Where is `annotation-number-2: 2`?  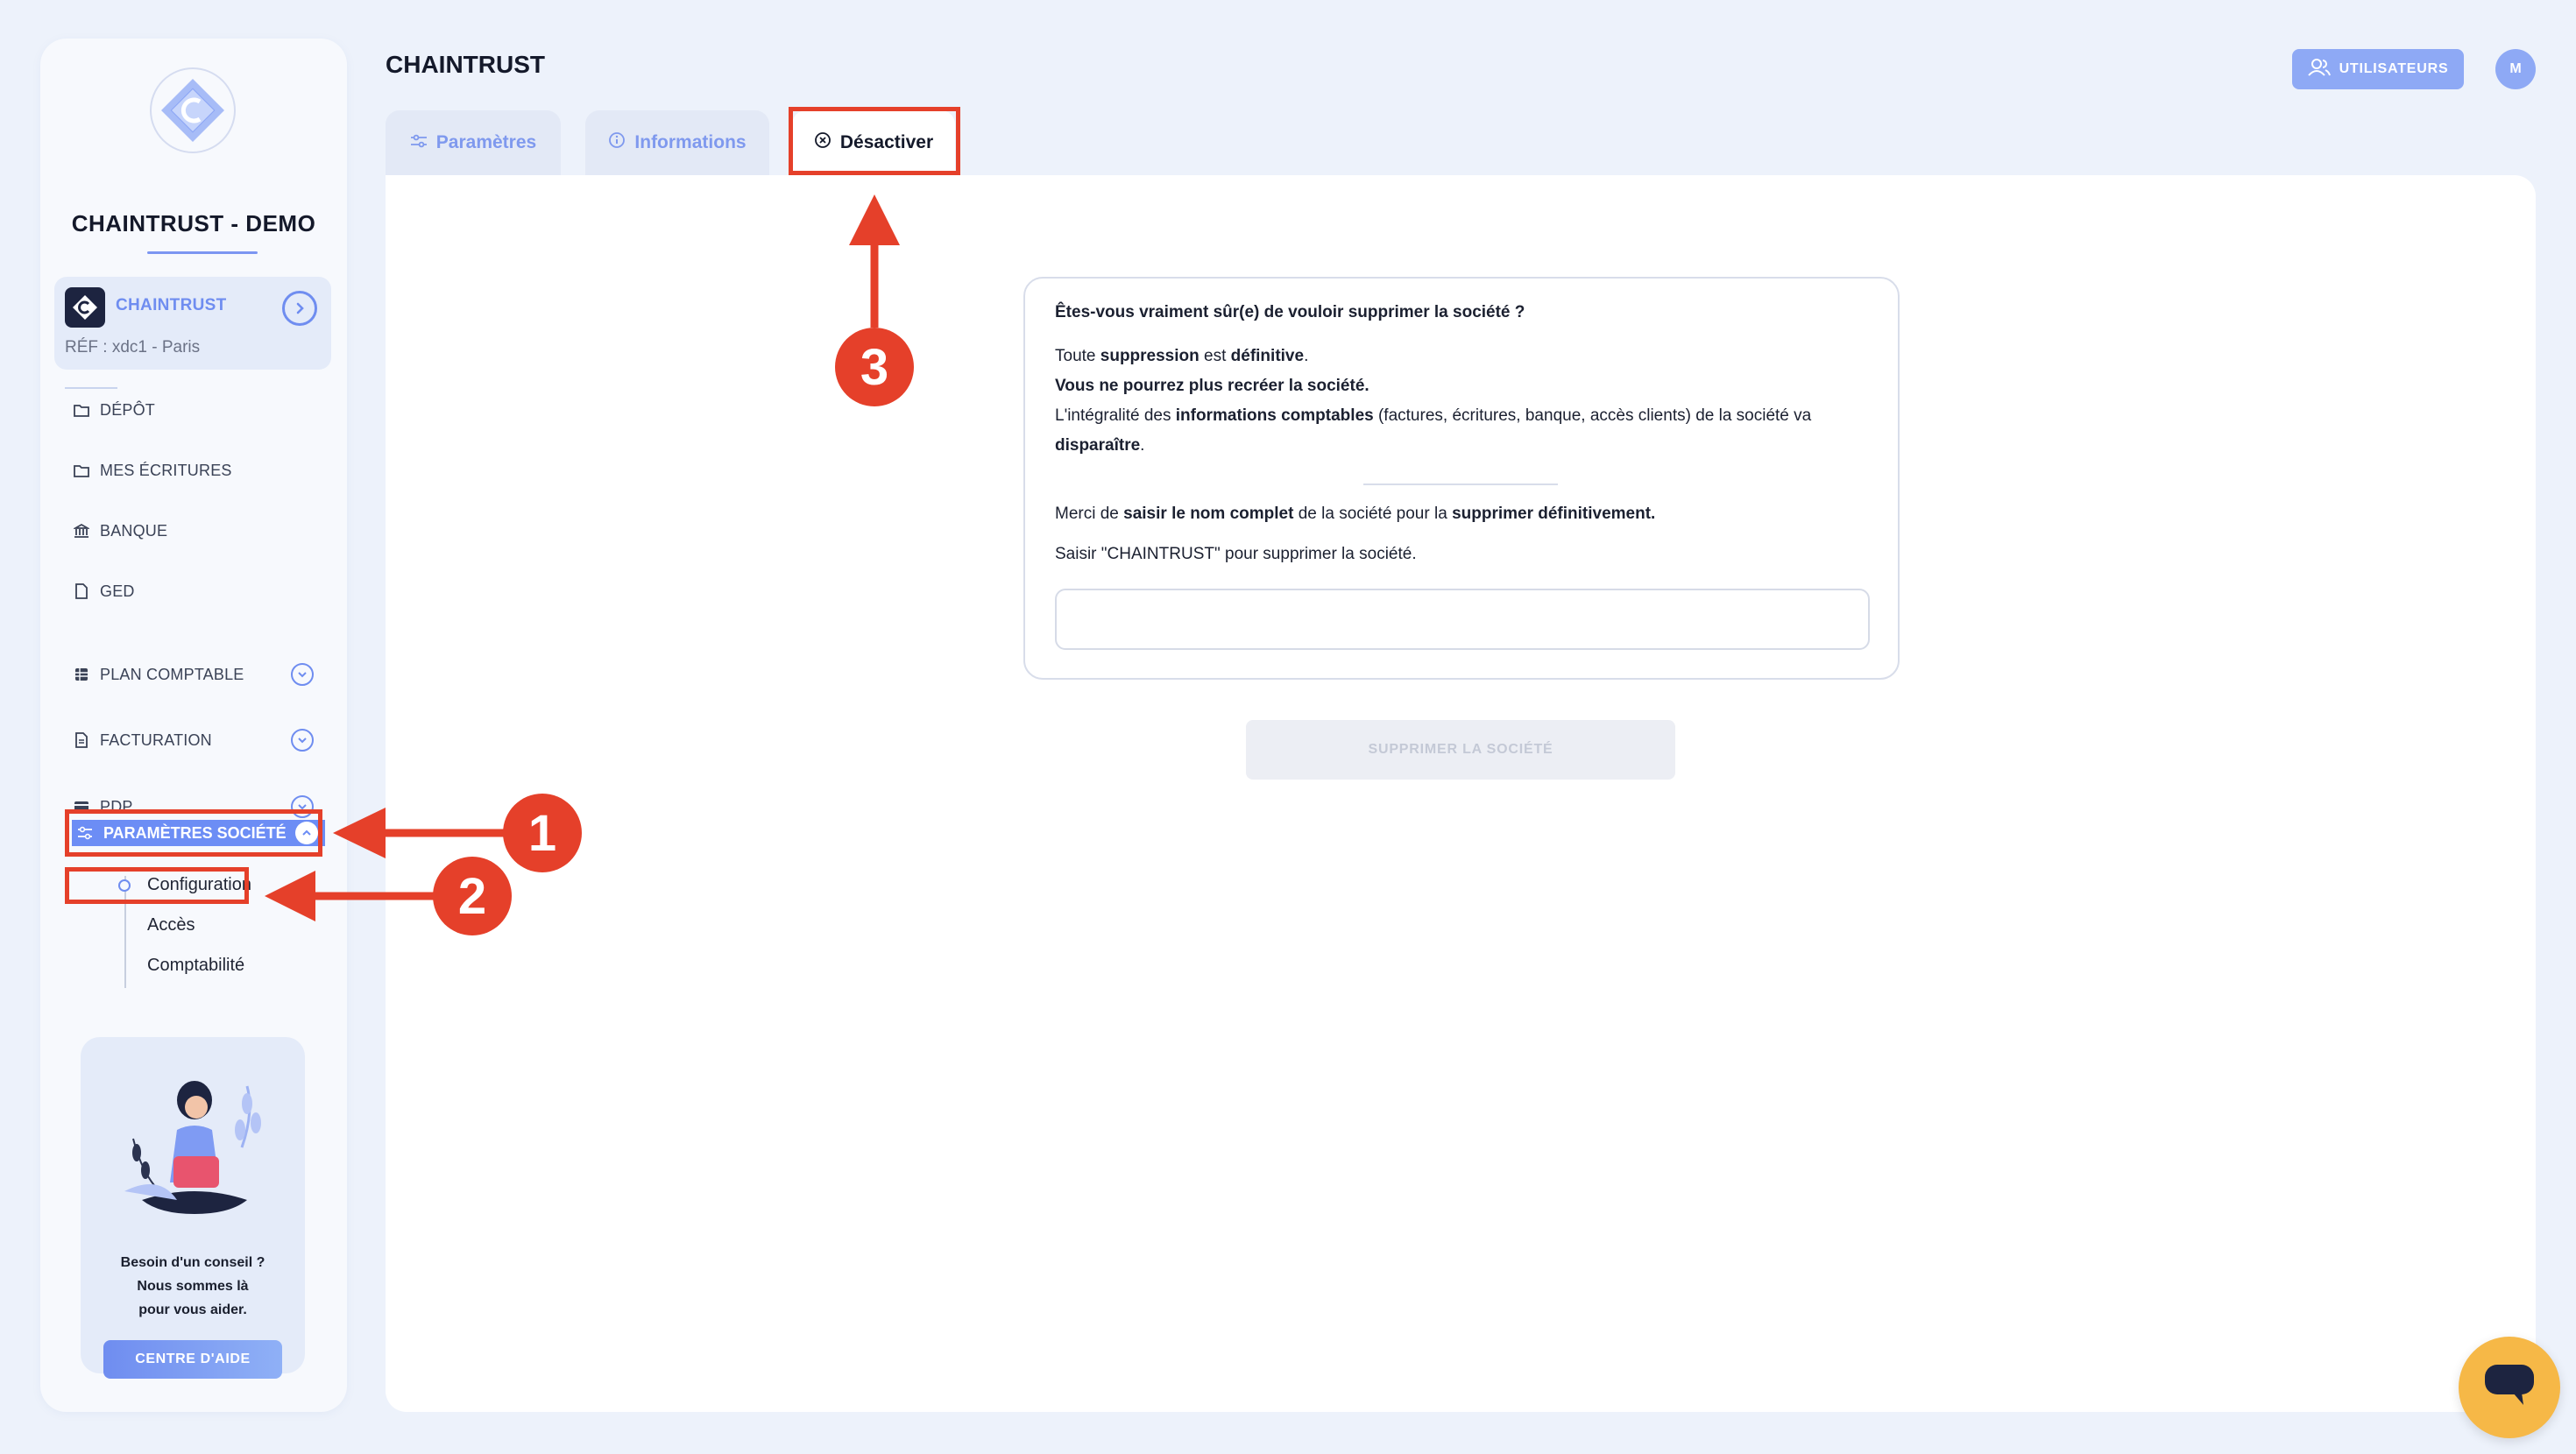 annotation-number-2: 2 is located at coordinates (472, 896).